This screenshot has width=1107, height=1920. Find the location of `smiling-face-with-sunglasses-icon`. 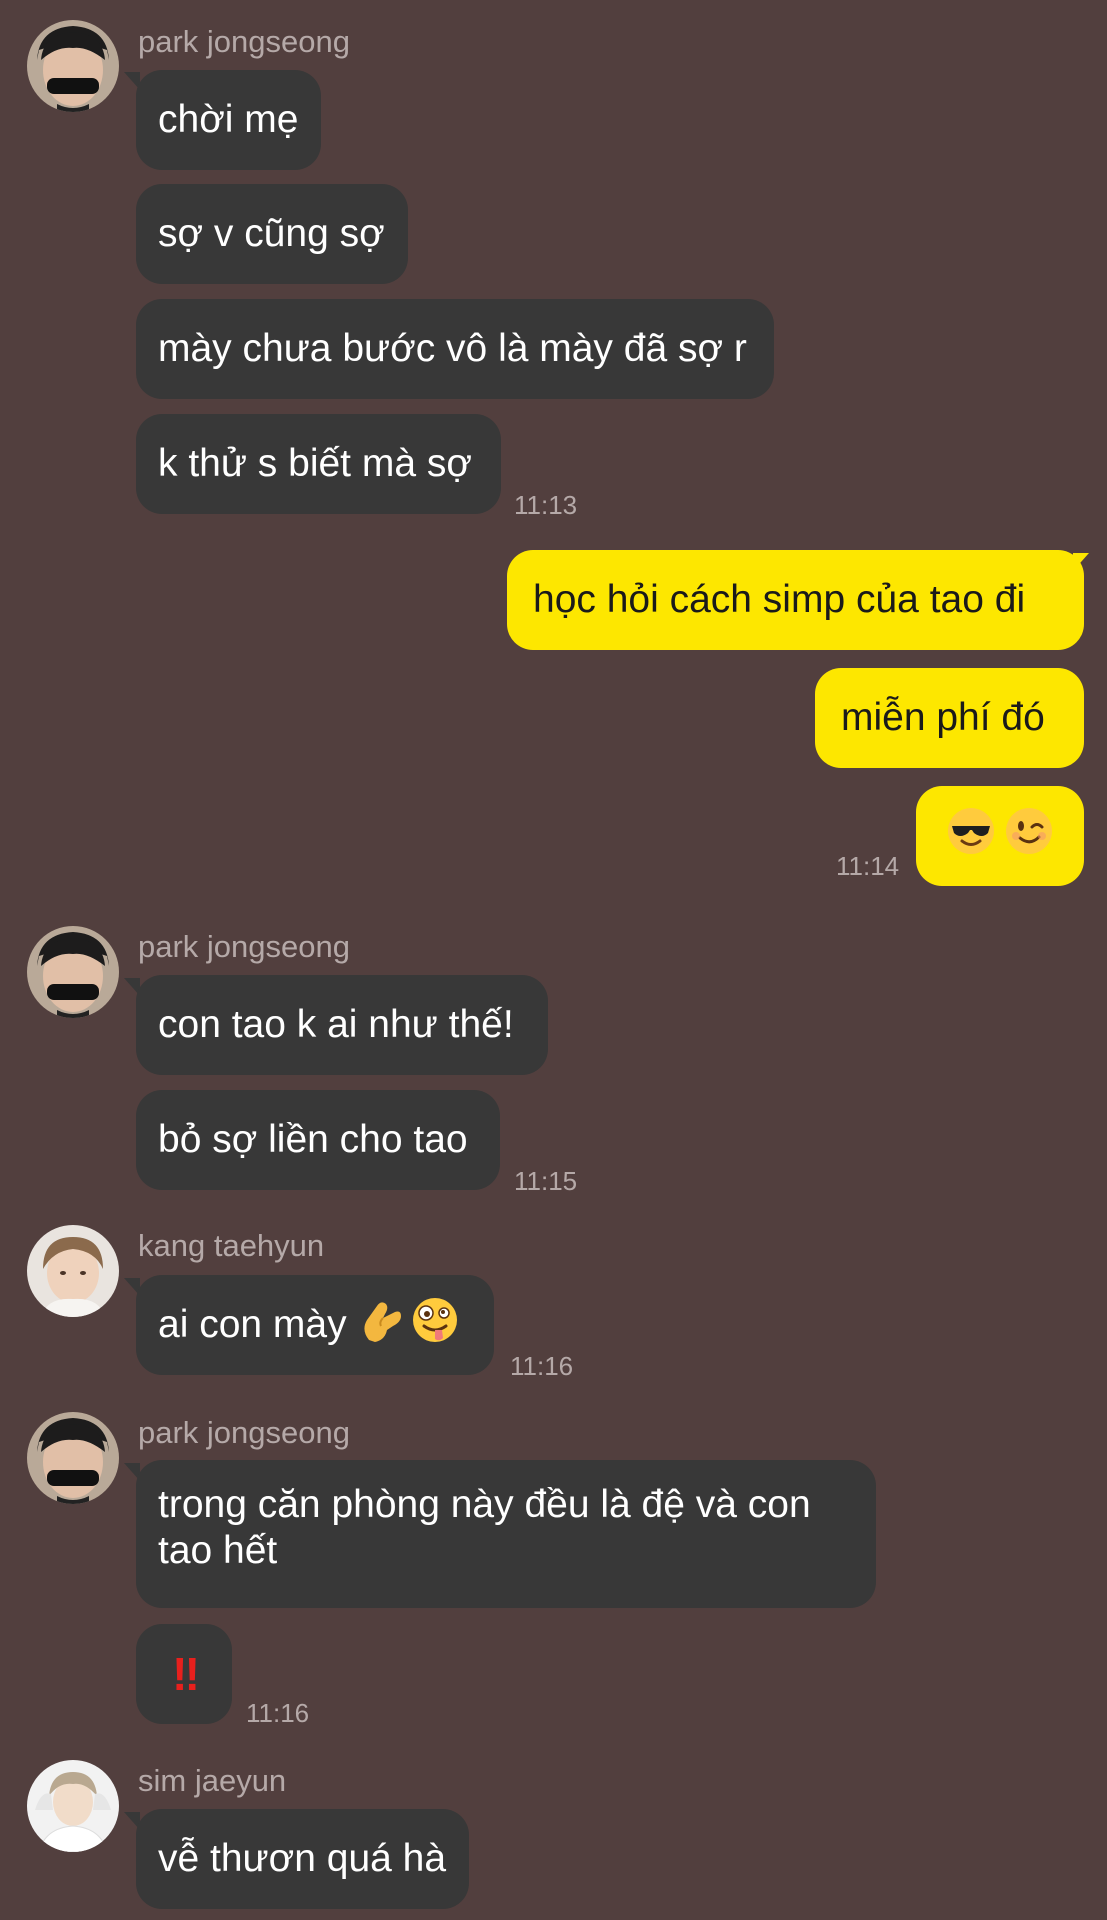

smiling-face-with-sunglasses-icon is located at coordinates (971, 836).